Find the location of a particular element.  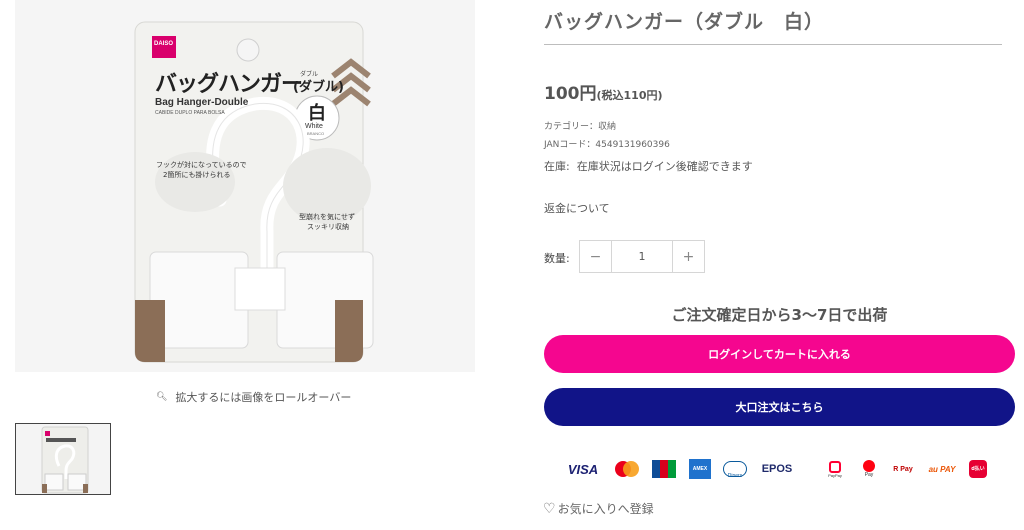

package-feature-2b: スッキリ収納 is located at coordinates (328, 227).